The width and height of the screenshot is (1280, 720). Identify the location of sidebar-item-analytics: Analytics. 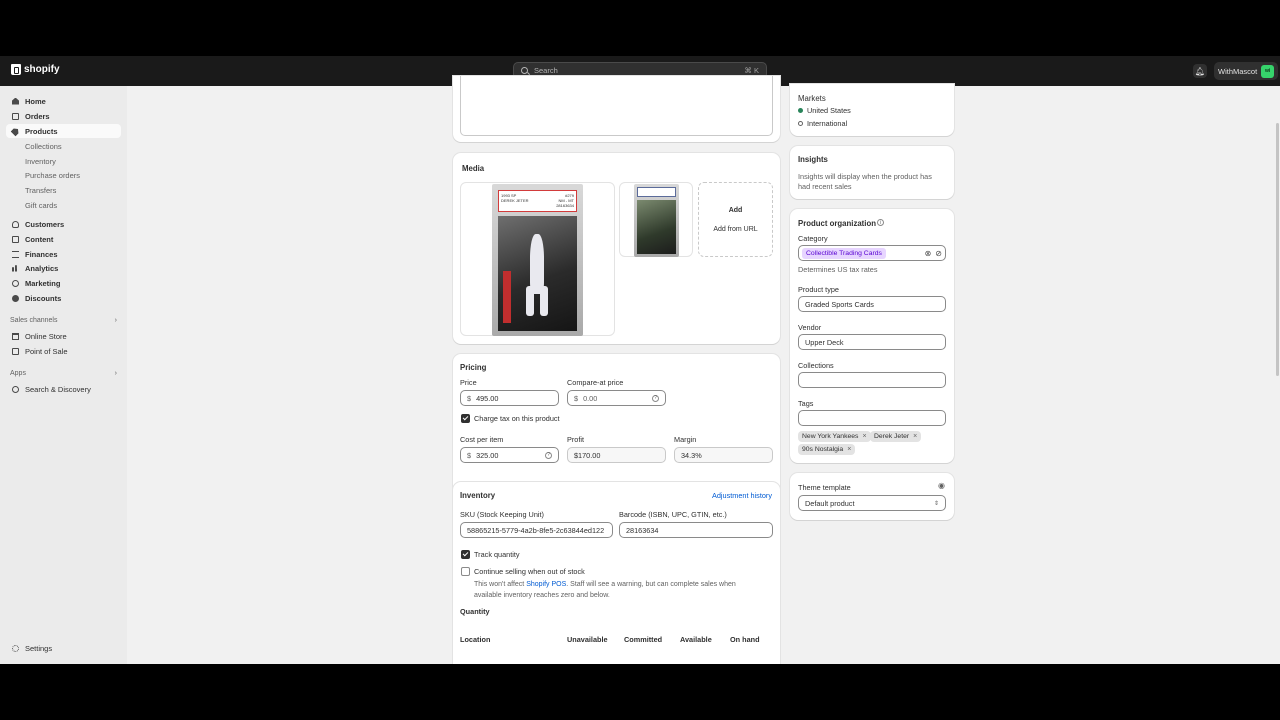
(63, 268).